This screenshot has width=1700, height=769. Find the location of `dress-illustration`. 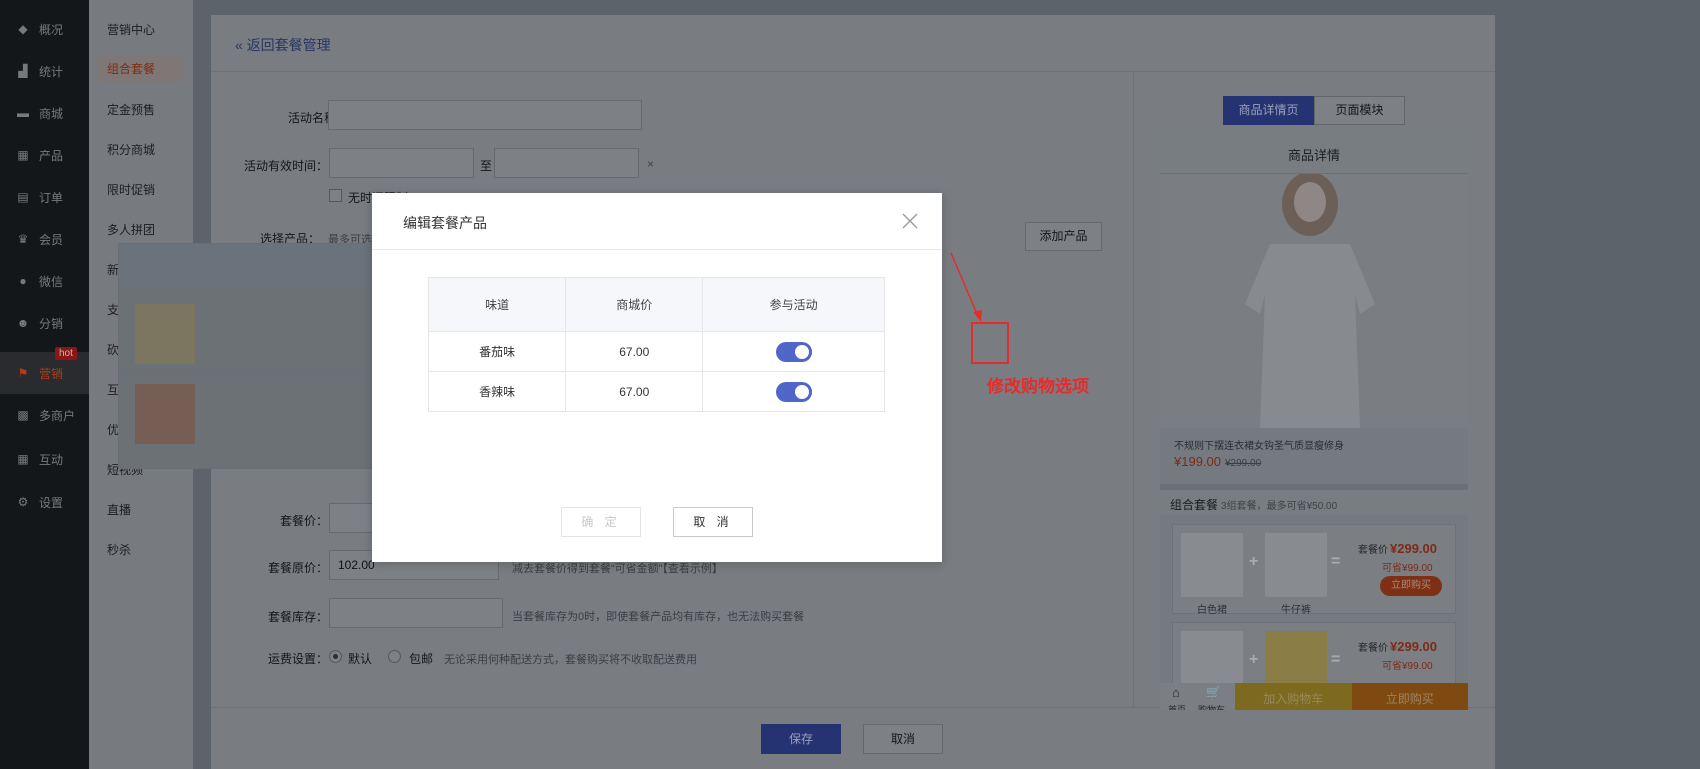

dress-illustration is located at coordinates (1310, 300).